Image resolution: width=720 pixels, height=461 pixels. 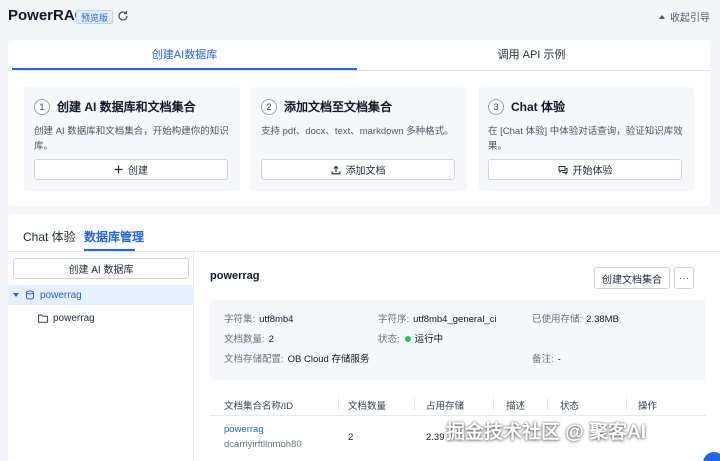 I want to click on charset-field: 字符集: utf8mb4, so click(x=259, y=319).